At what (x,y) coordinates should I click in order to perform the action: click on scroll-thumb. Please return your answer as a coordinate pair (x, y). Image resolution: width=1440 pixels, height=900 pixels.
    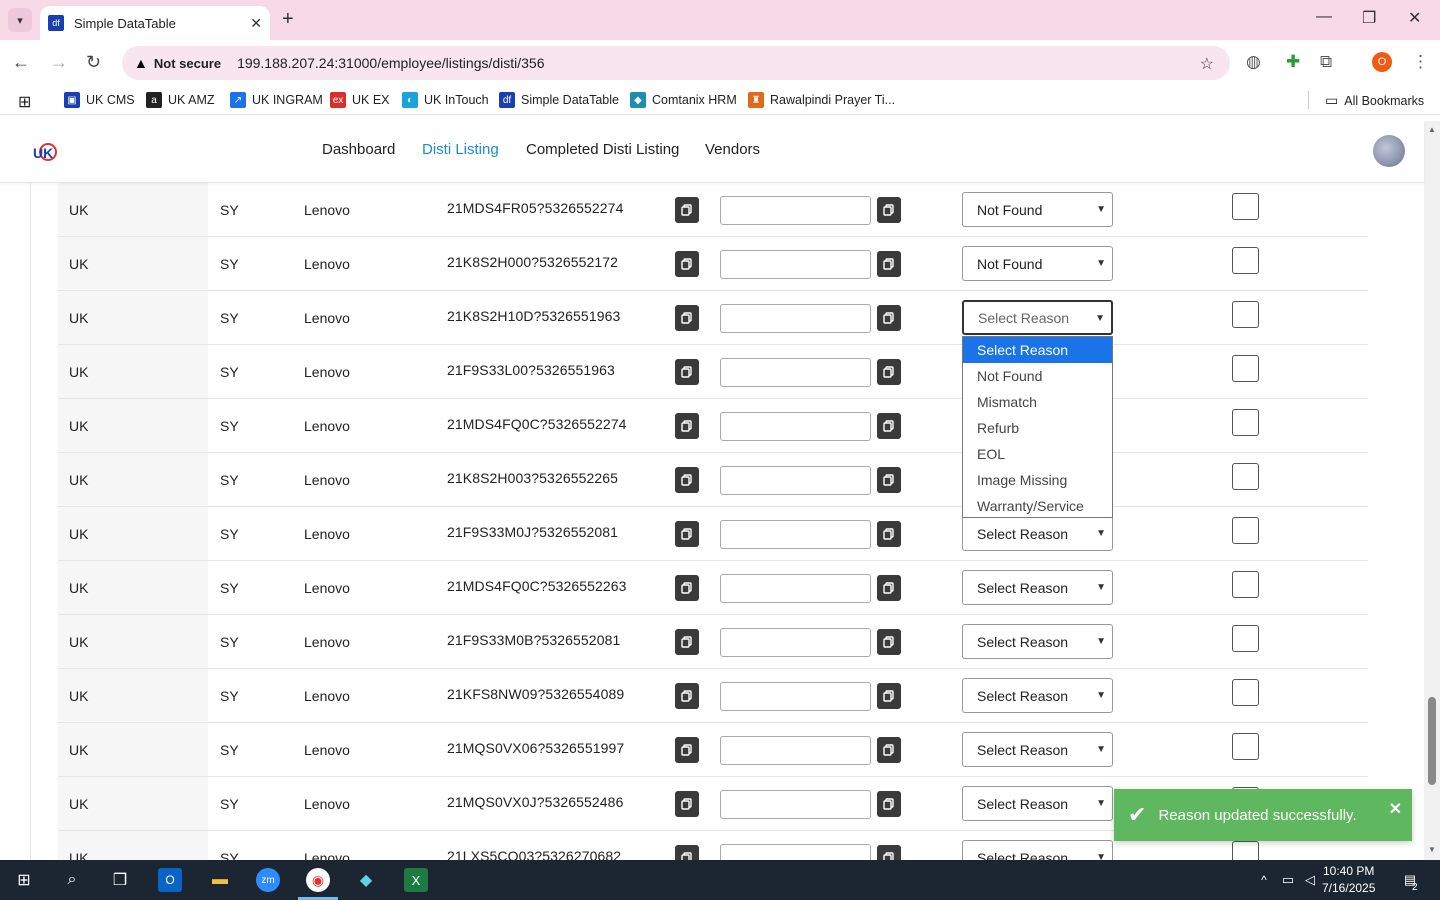
    Looking at the image, I should click on (1432, 741).